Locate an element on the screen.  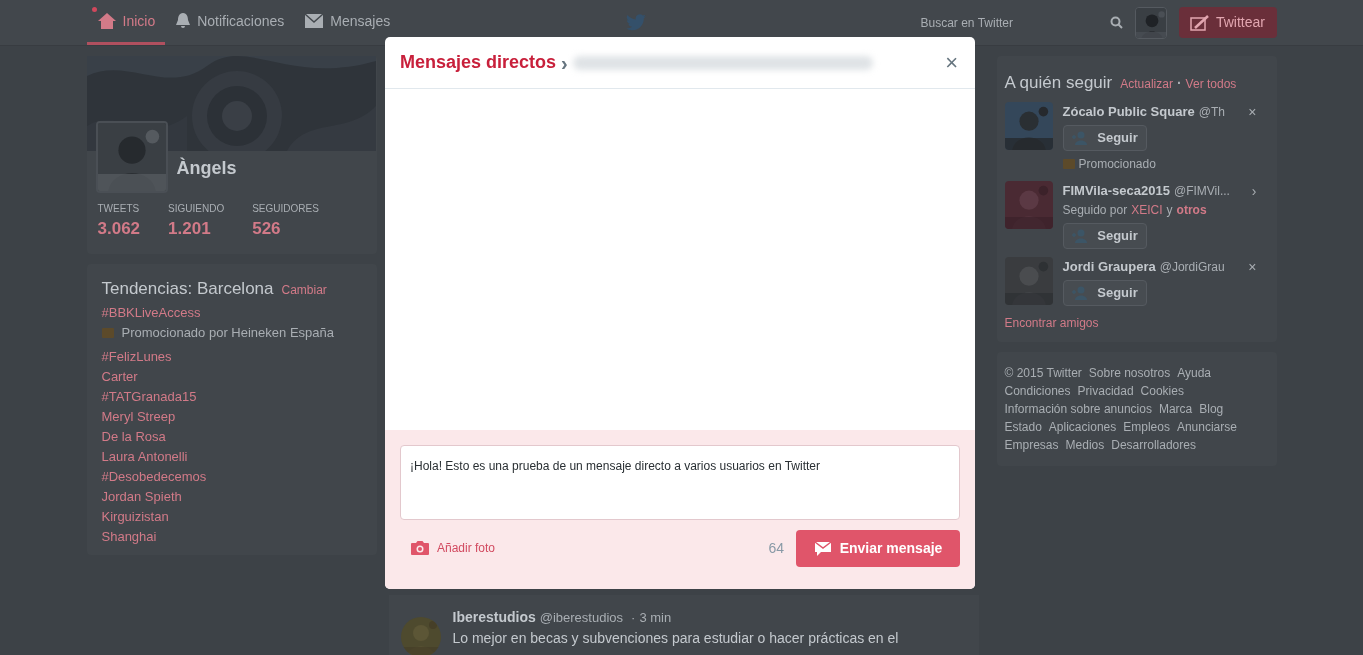
trend-link: Jordan Spieth is located at coordinates (231, 496).